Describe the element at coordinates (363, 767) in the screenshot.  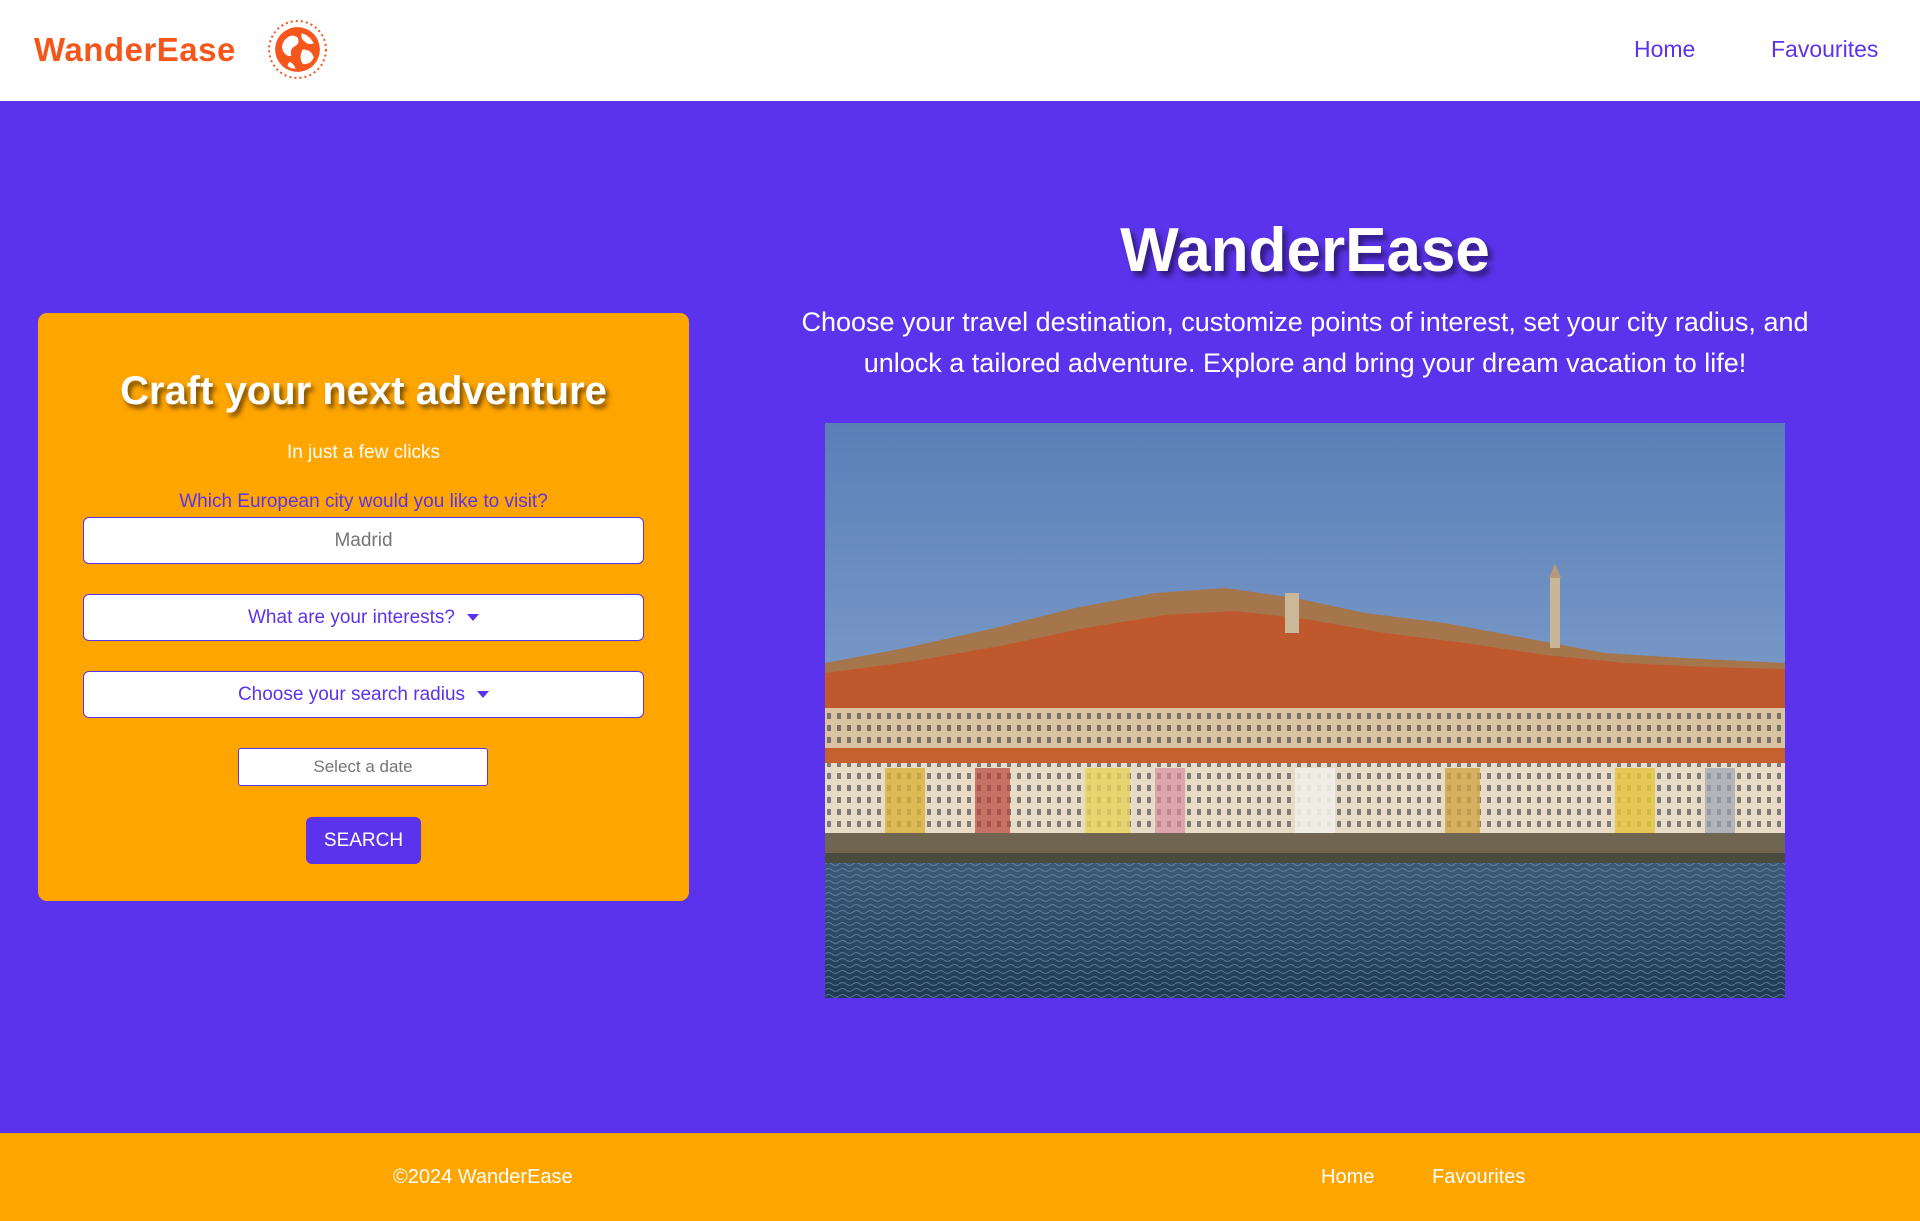
I see `date-input` at that location.